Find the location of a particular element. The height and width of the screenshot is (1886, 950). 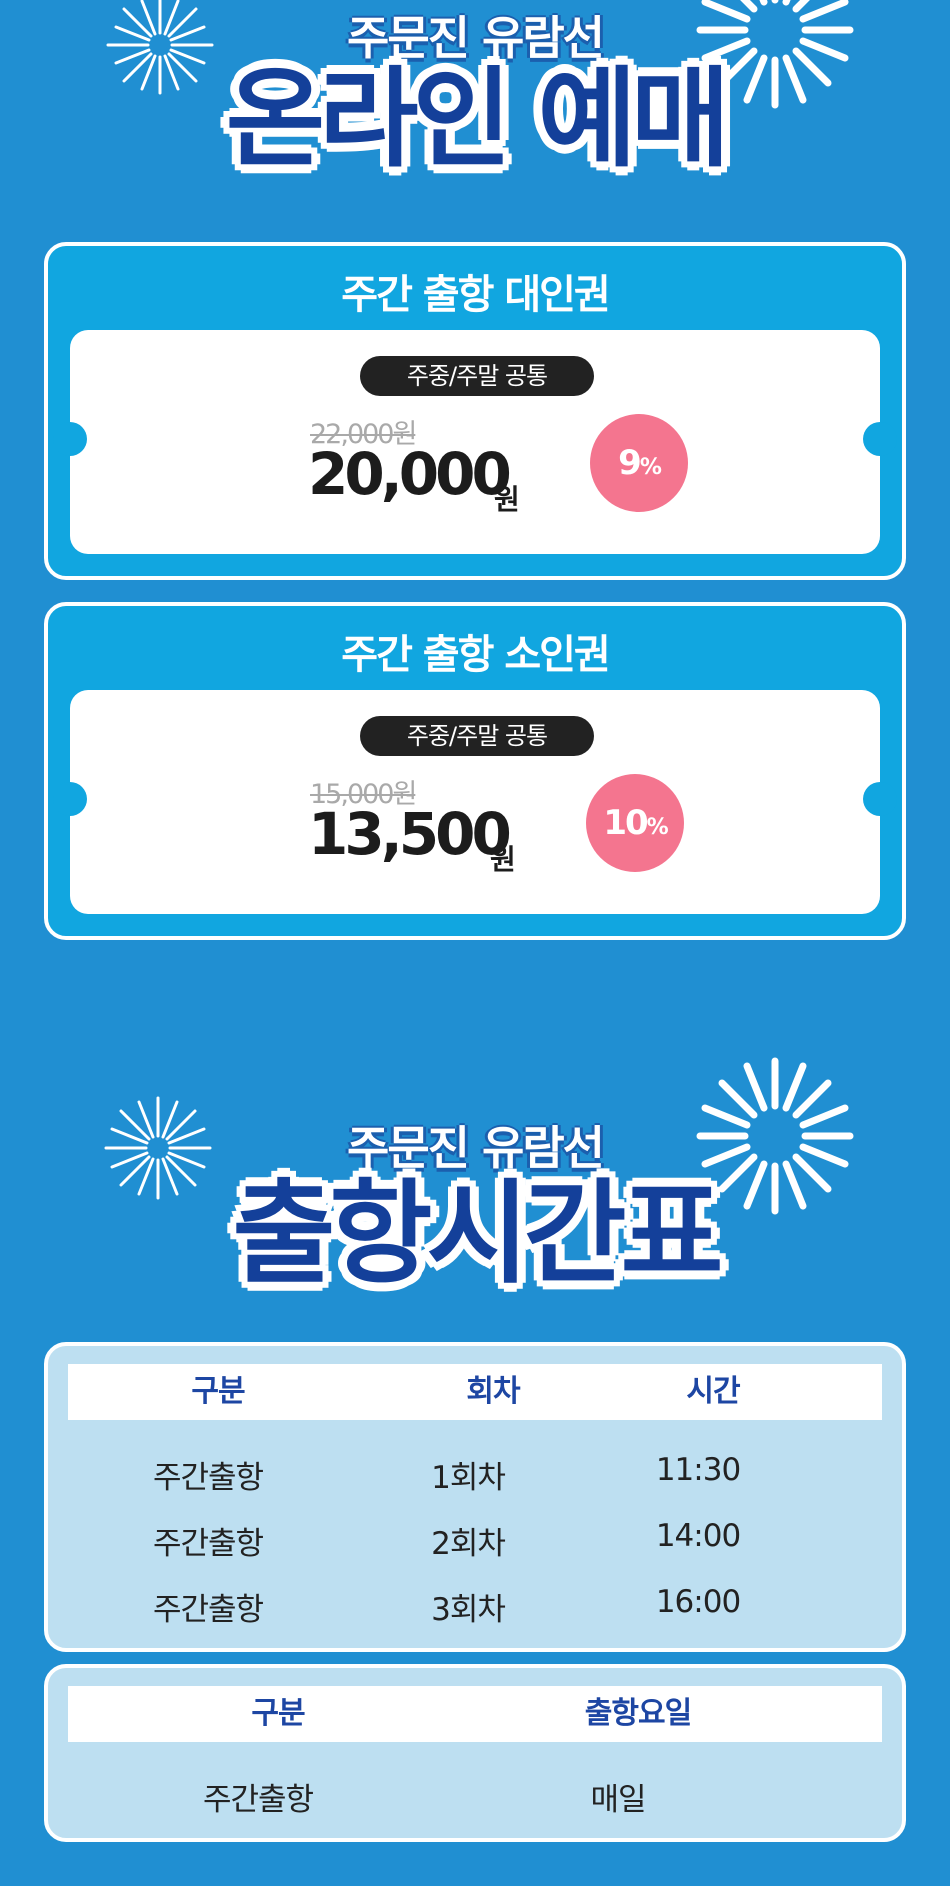

table-header: 구분 출항요일 is located at coordinates (475, 1714).